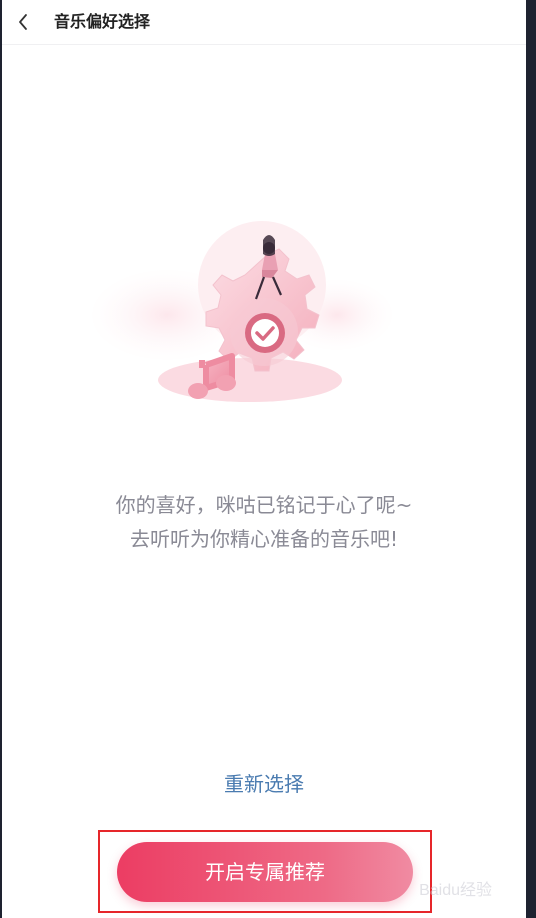 This screenshot has height=918, width=536. I want to click on reselect-link: 重新选择, so click(264, 784).